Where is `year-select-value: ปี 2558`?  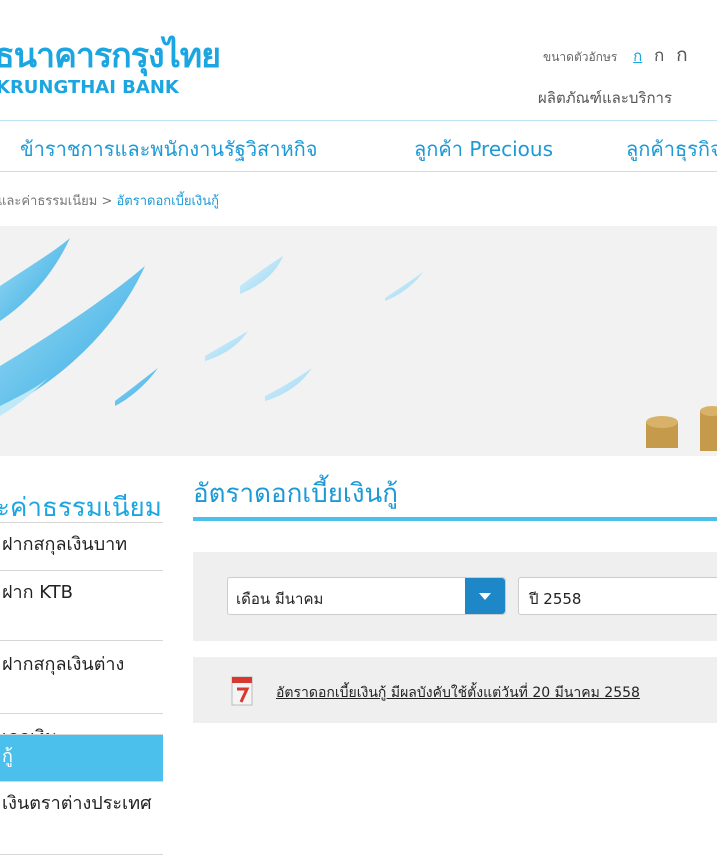 year-select-value: ปี 2558 is located at coordinates (555, 599).